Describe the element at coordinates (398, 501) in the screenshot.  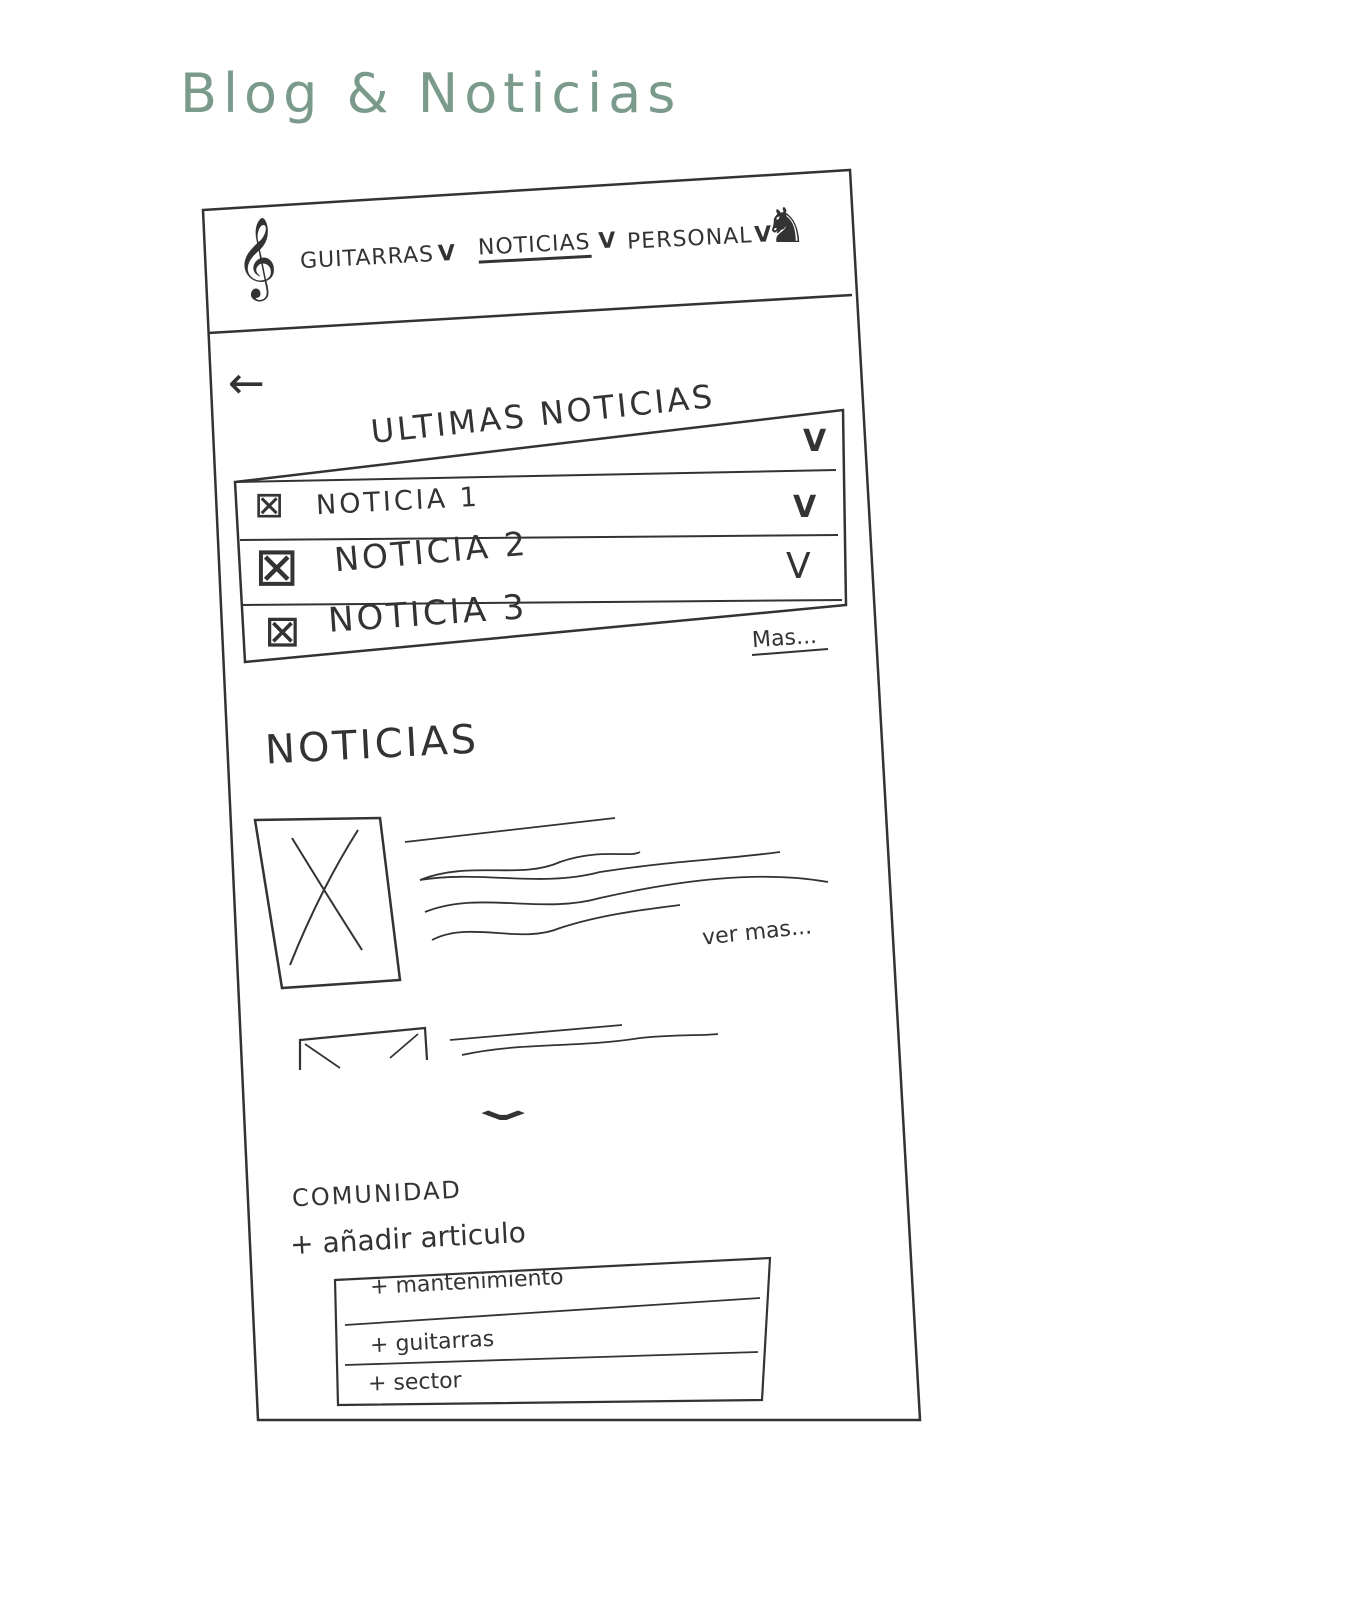
I see `list-item-label: NOTICIA 1` at that location.